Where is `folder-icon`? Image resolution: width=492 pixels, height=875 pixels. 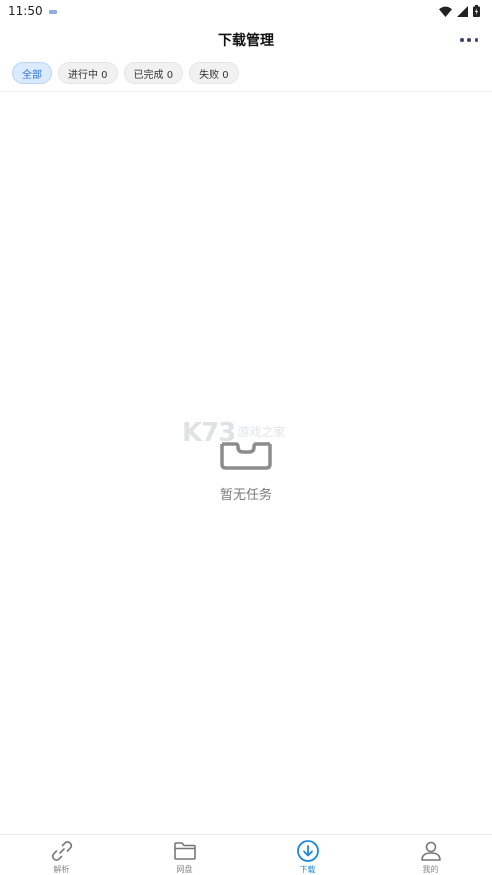 folder-icon is located at coordinates (184, 851).